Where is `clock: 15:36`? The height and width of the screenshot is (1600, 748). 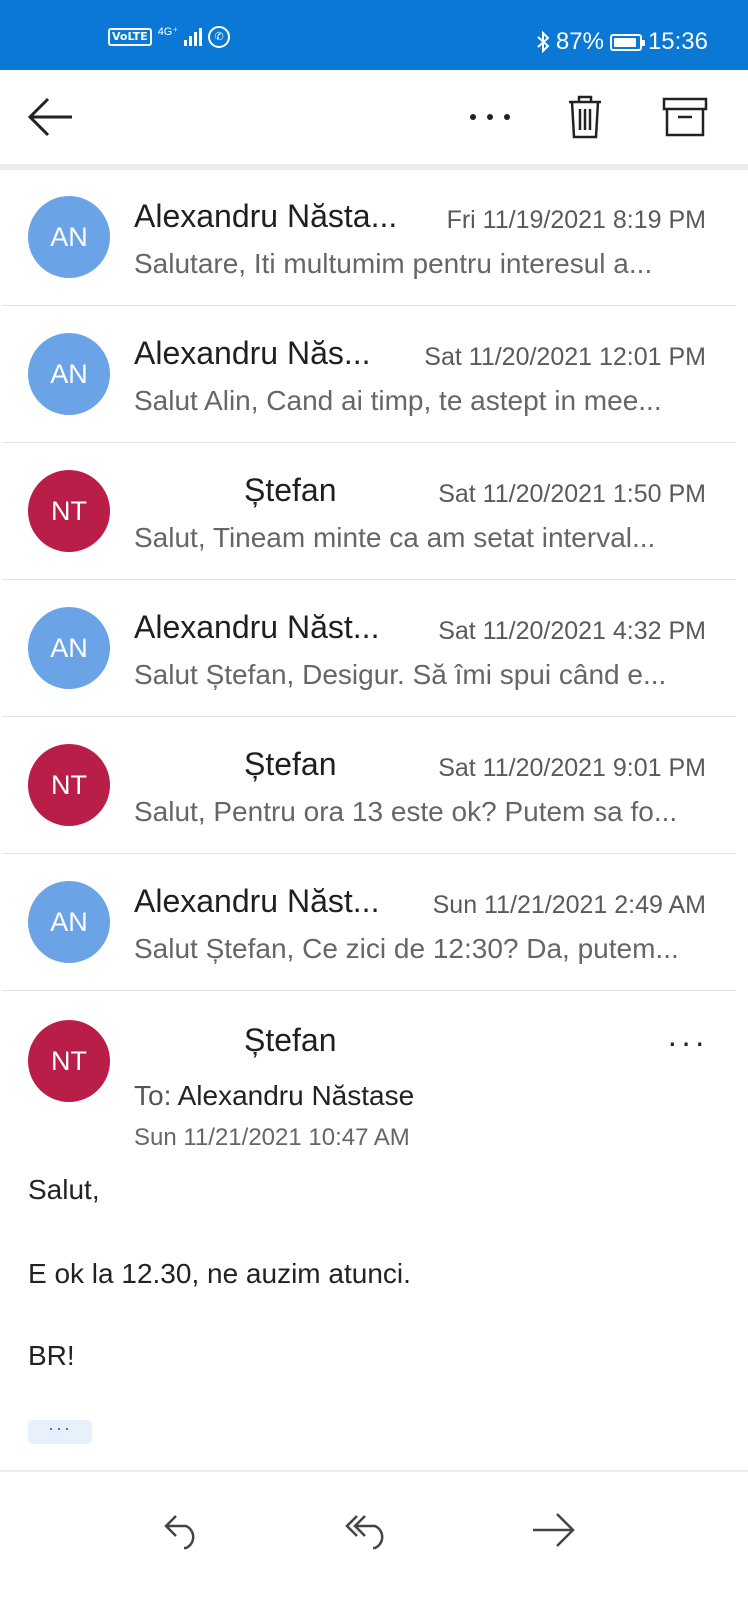 clock: 15:36 is located at coordinates (677, 41).